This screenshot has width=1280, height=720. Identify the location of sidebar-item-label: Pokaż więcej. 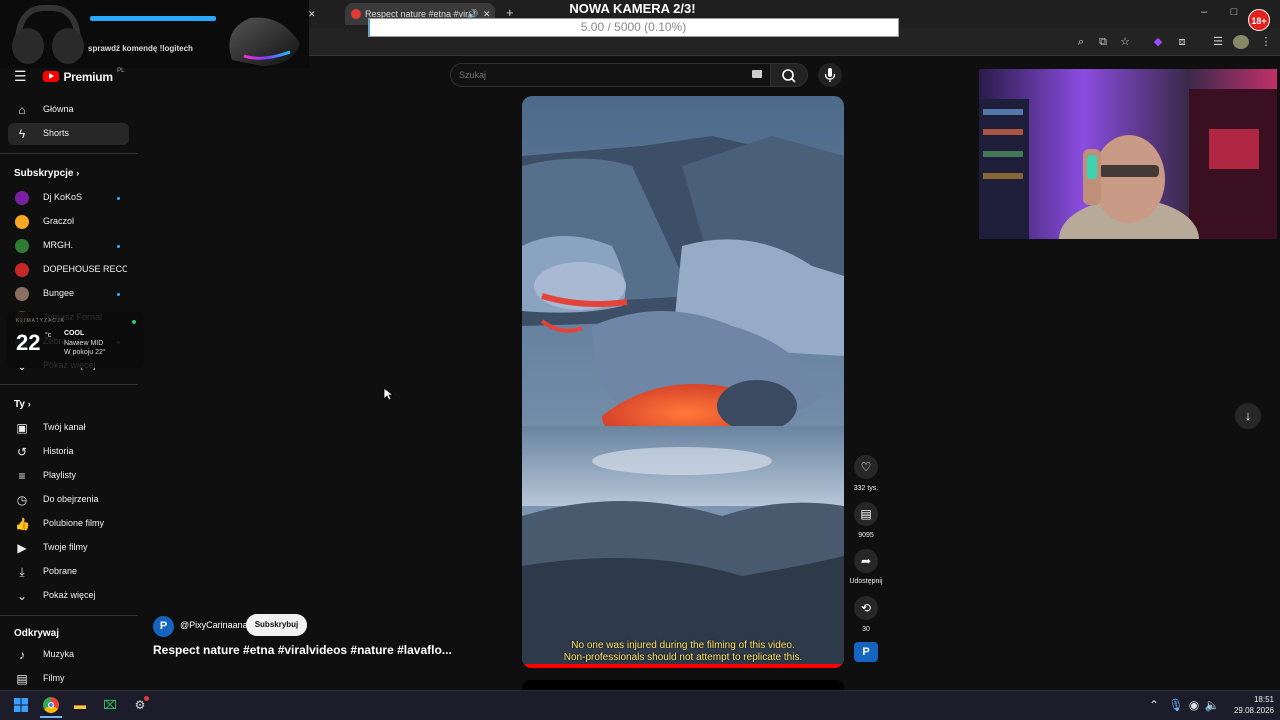
(69, 595).